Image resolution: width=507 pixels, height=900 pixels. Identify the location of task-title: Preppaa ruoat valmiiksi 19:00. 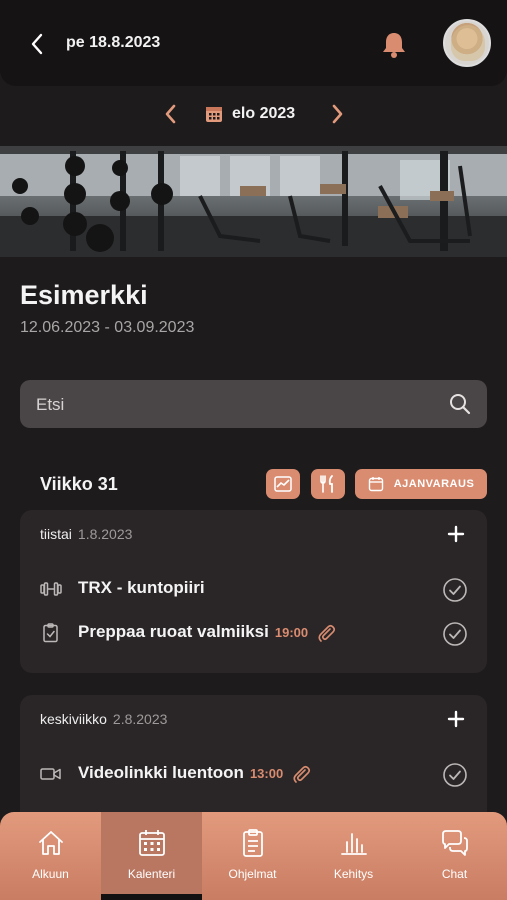
(207, 632).